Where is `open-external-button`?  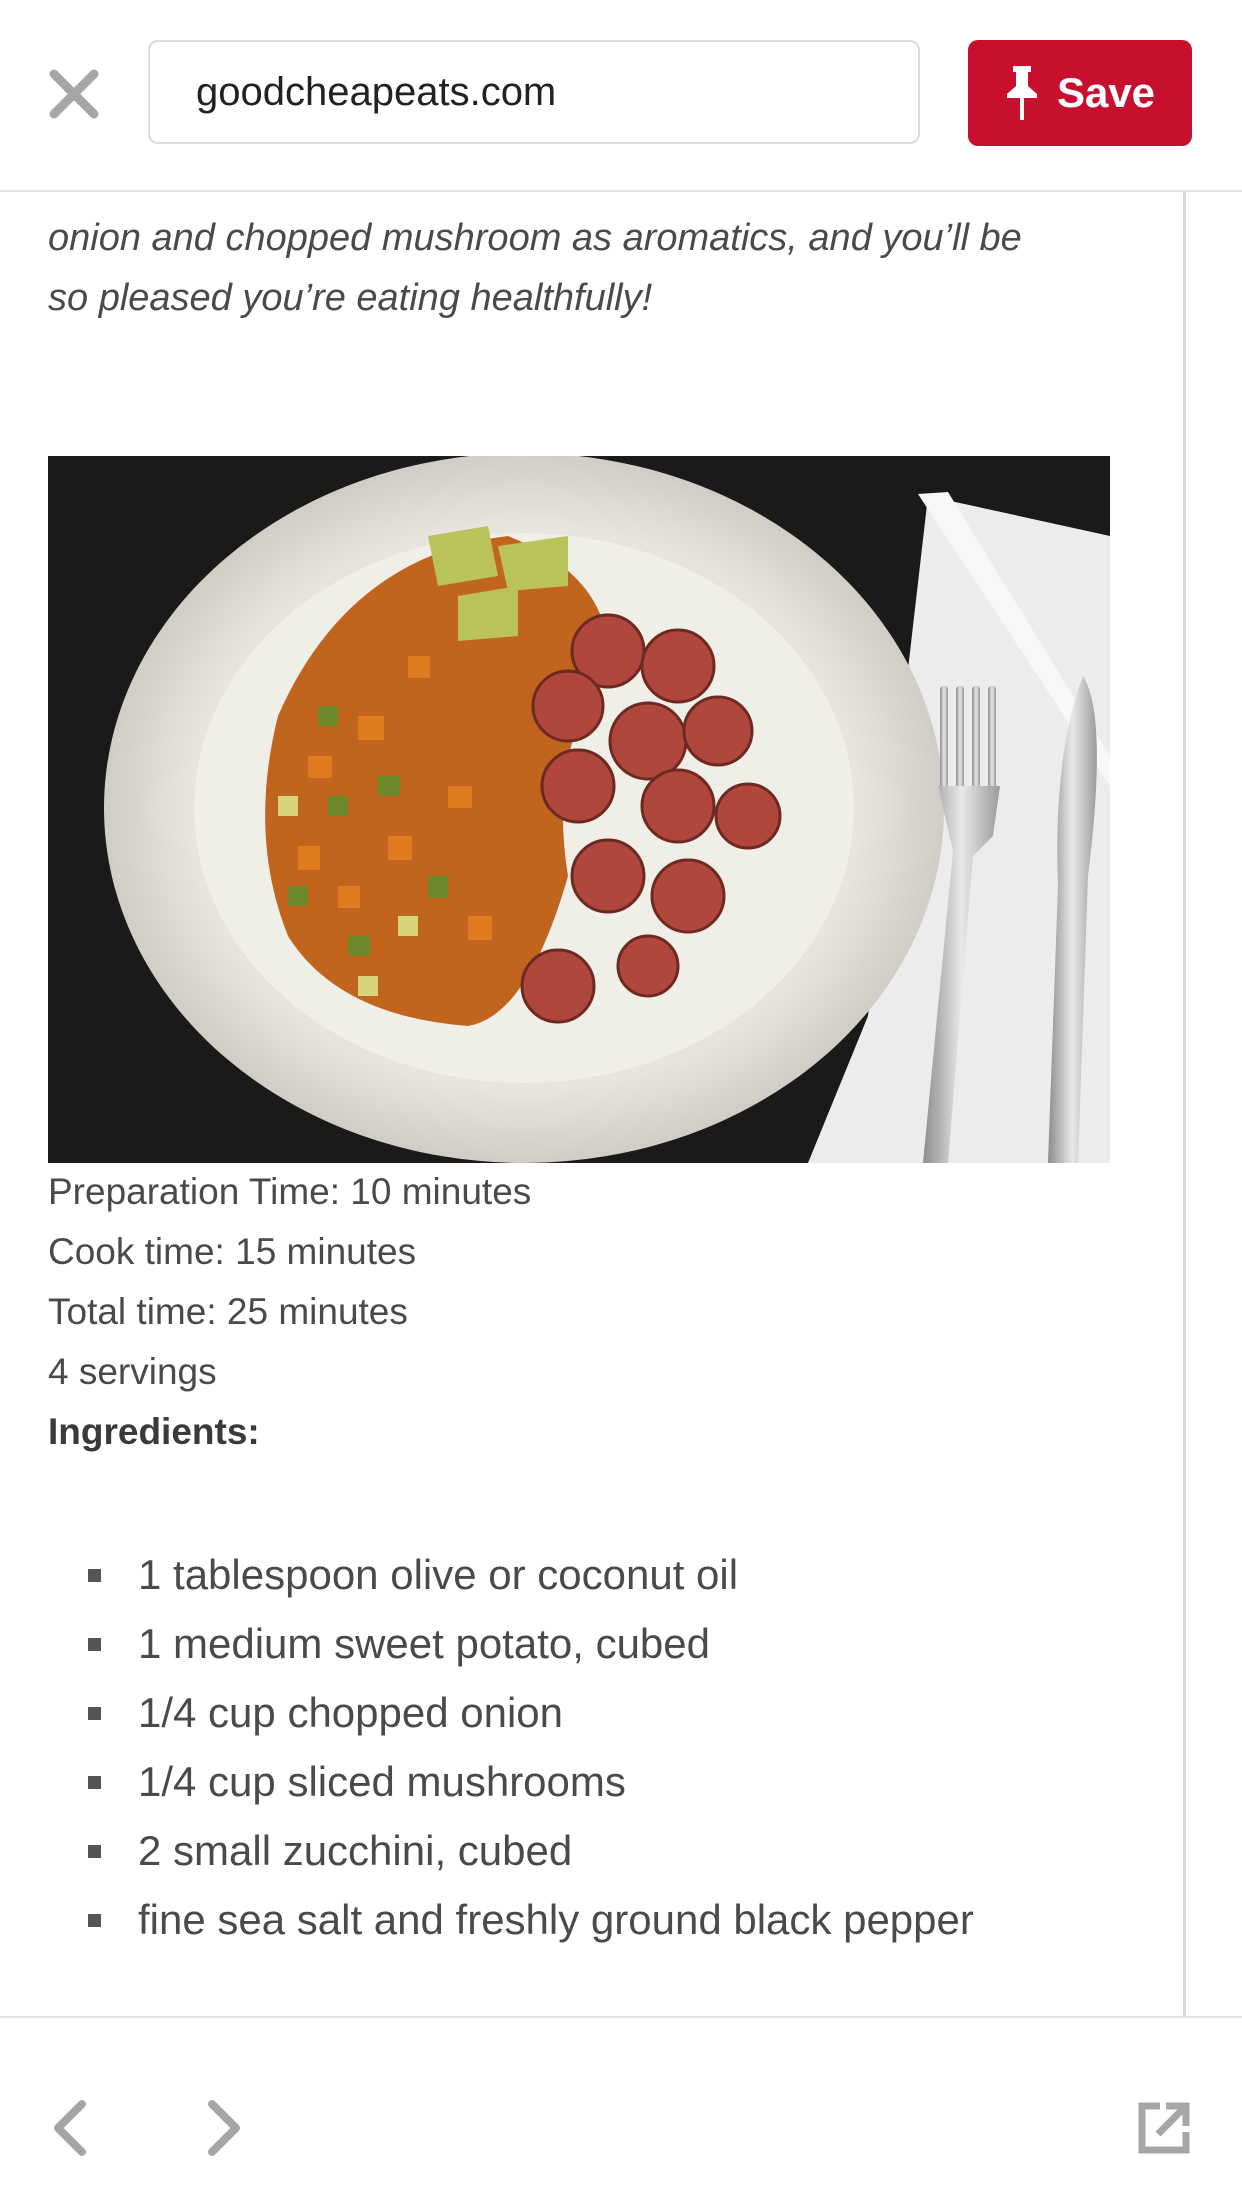 open-external-button is located at coordinates (1164, 2128).